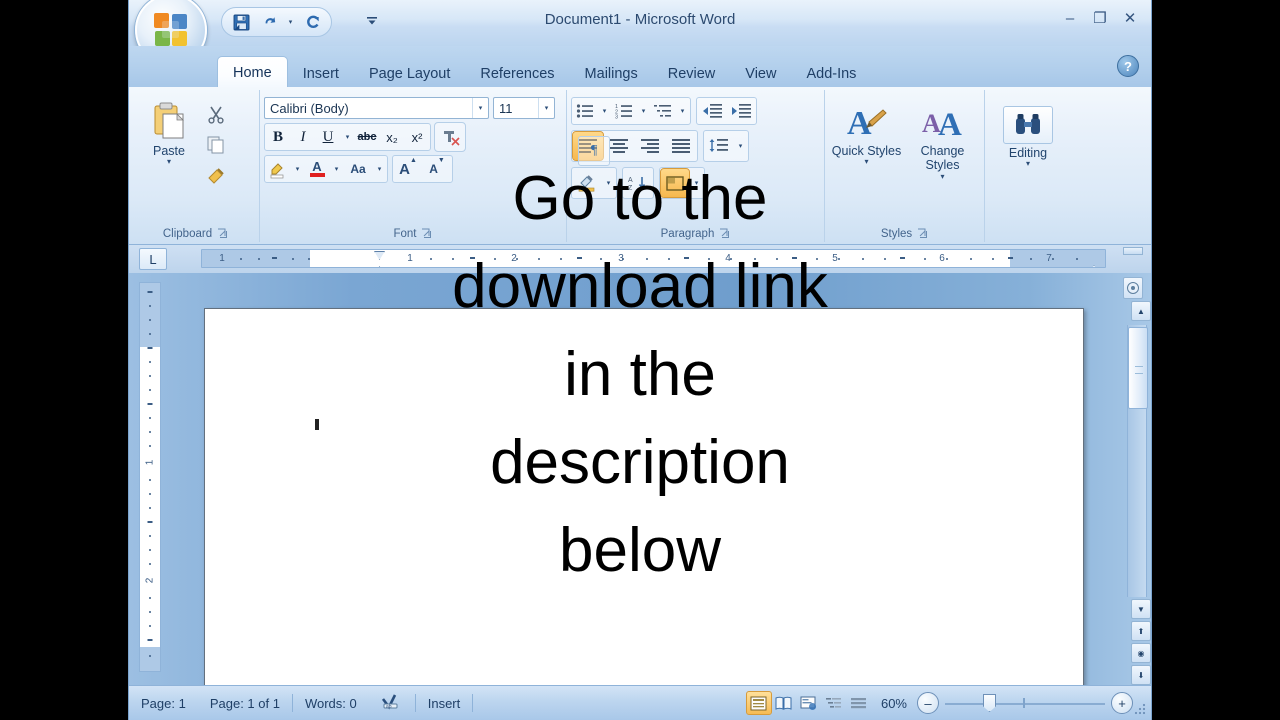  Describe the element at coordinates (1122, 703) in the screenshot. I see `zoom-in-button: +` at that location.